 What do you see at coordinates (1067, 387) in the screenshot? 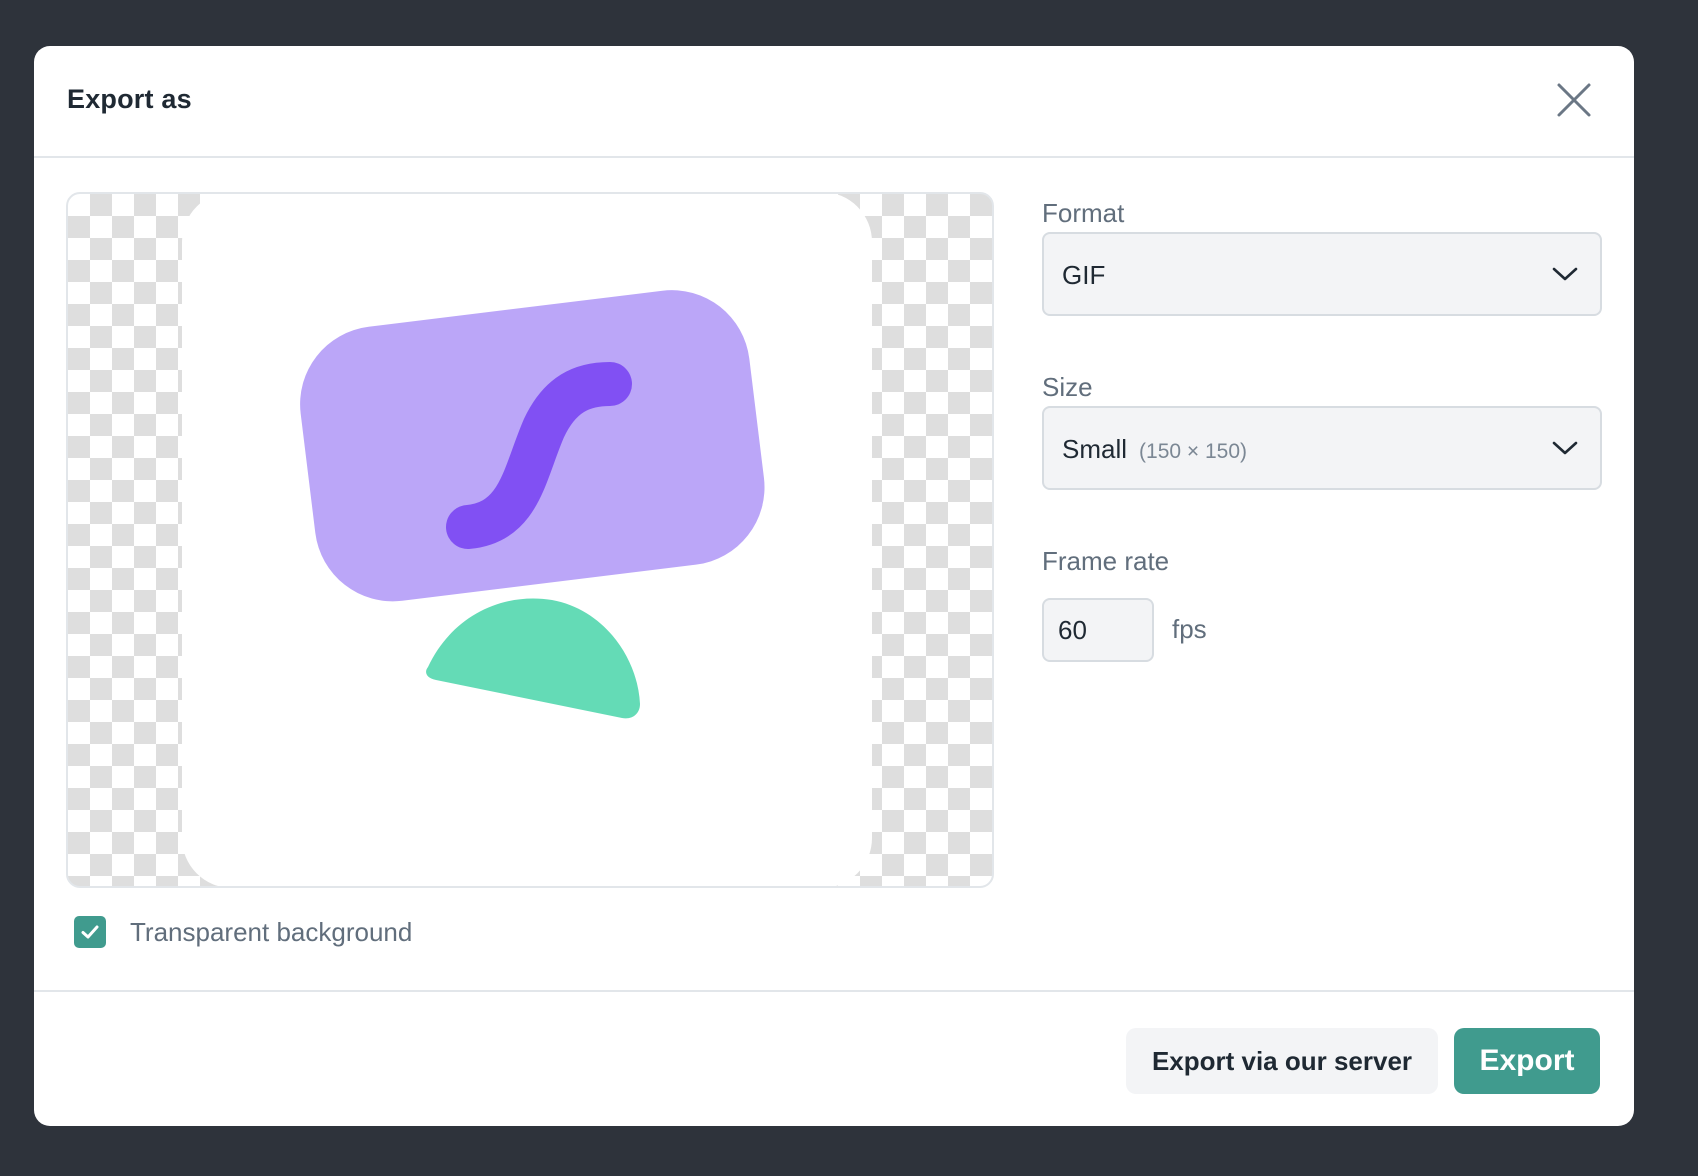
I see `size-label: Size` at bounding box center [1067, 387].